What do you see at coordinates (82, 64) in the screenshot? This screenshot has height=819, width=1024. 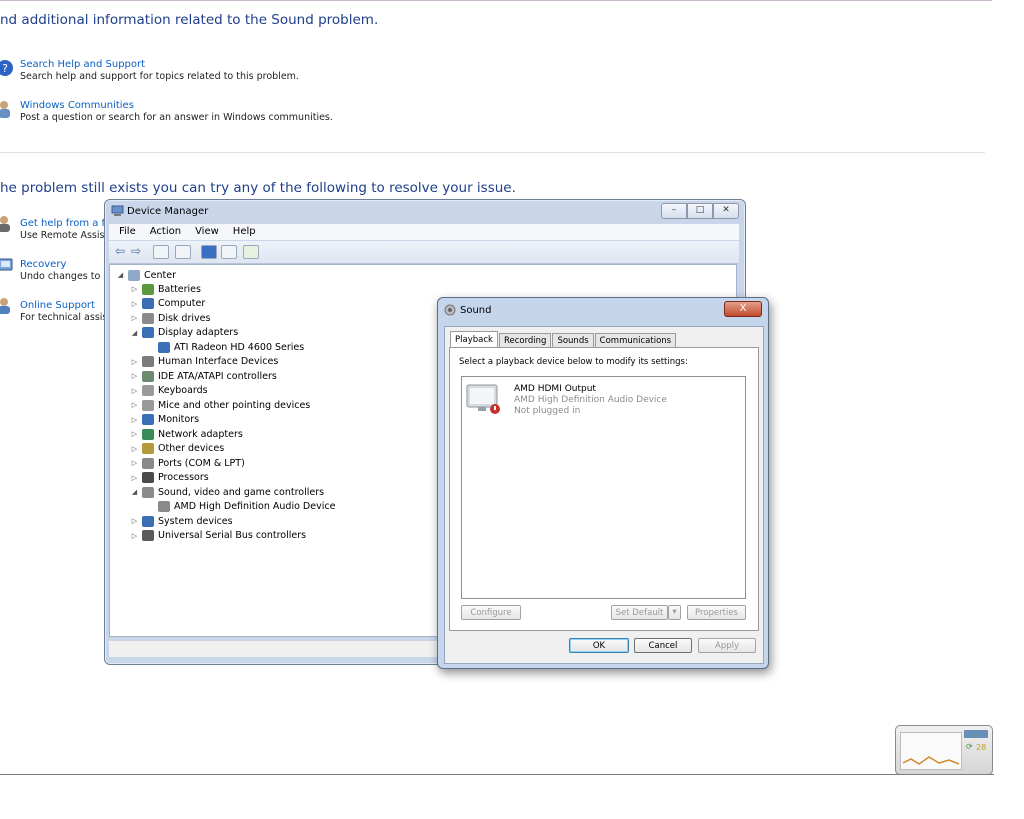 I see `search-help-link: Search Help and Support` at bounding box center [82, 64].